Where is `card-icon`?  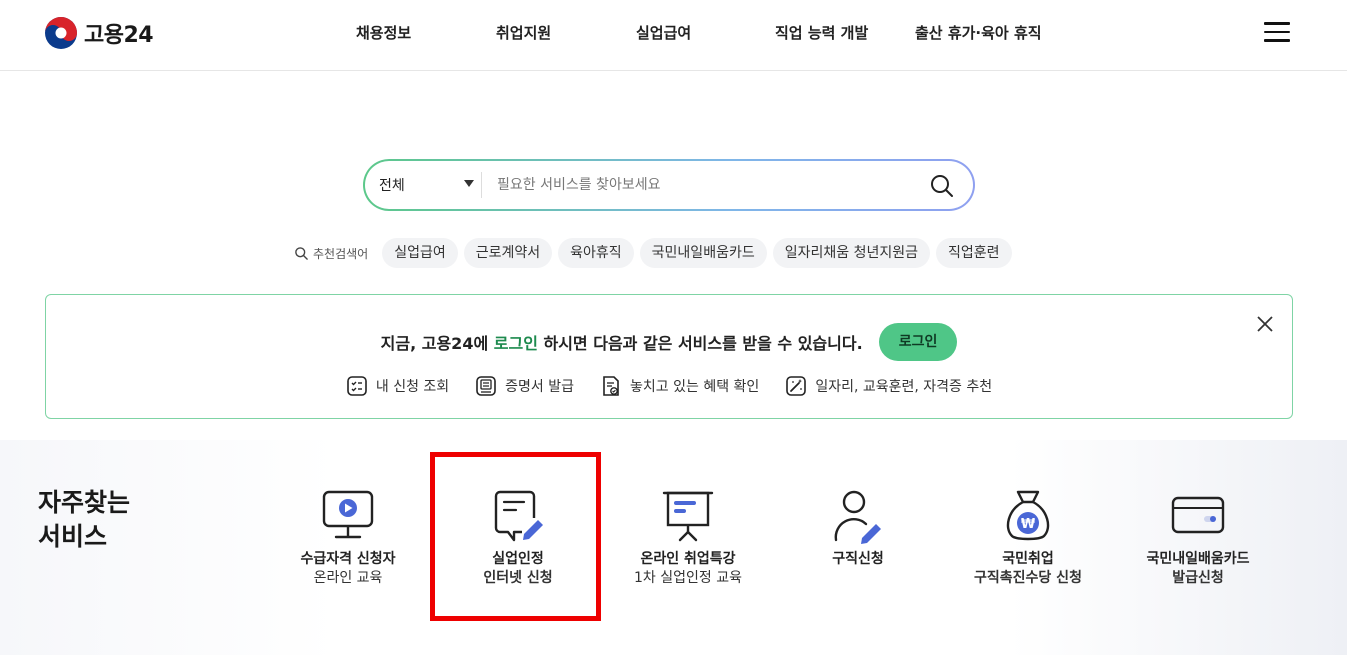 card-icon is located at coordinates (1198, 515).